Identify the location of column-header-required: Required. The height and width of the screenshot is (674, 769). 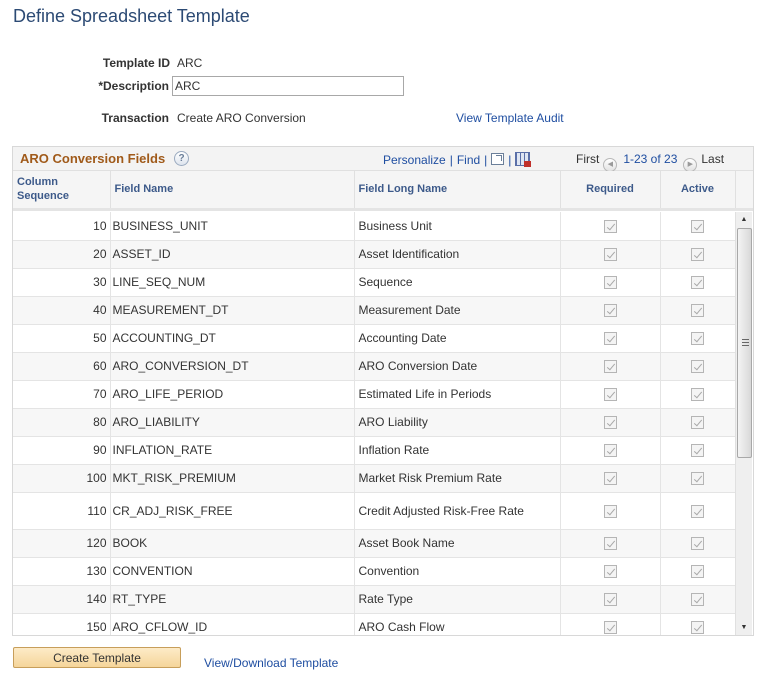
(610, 191).